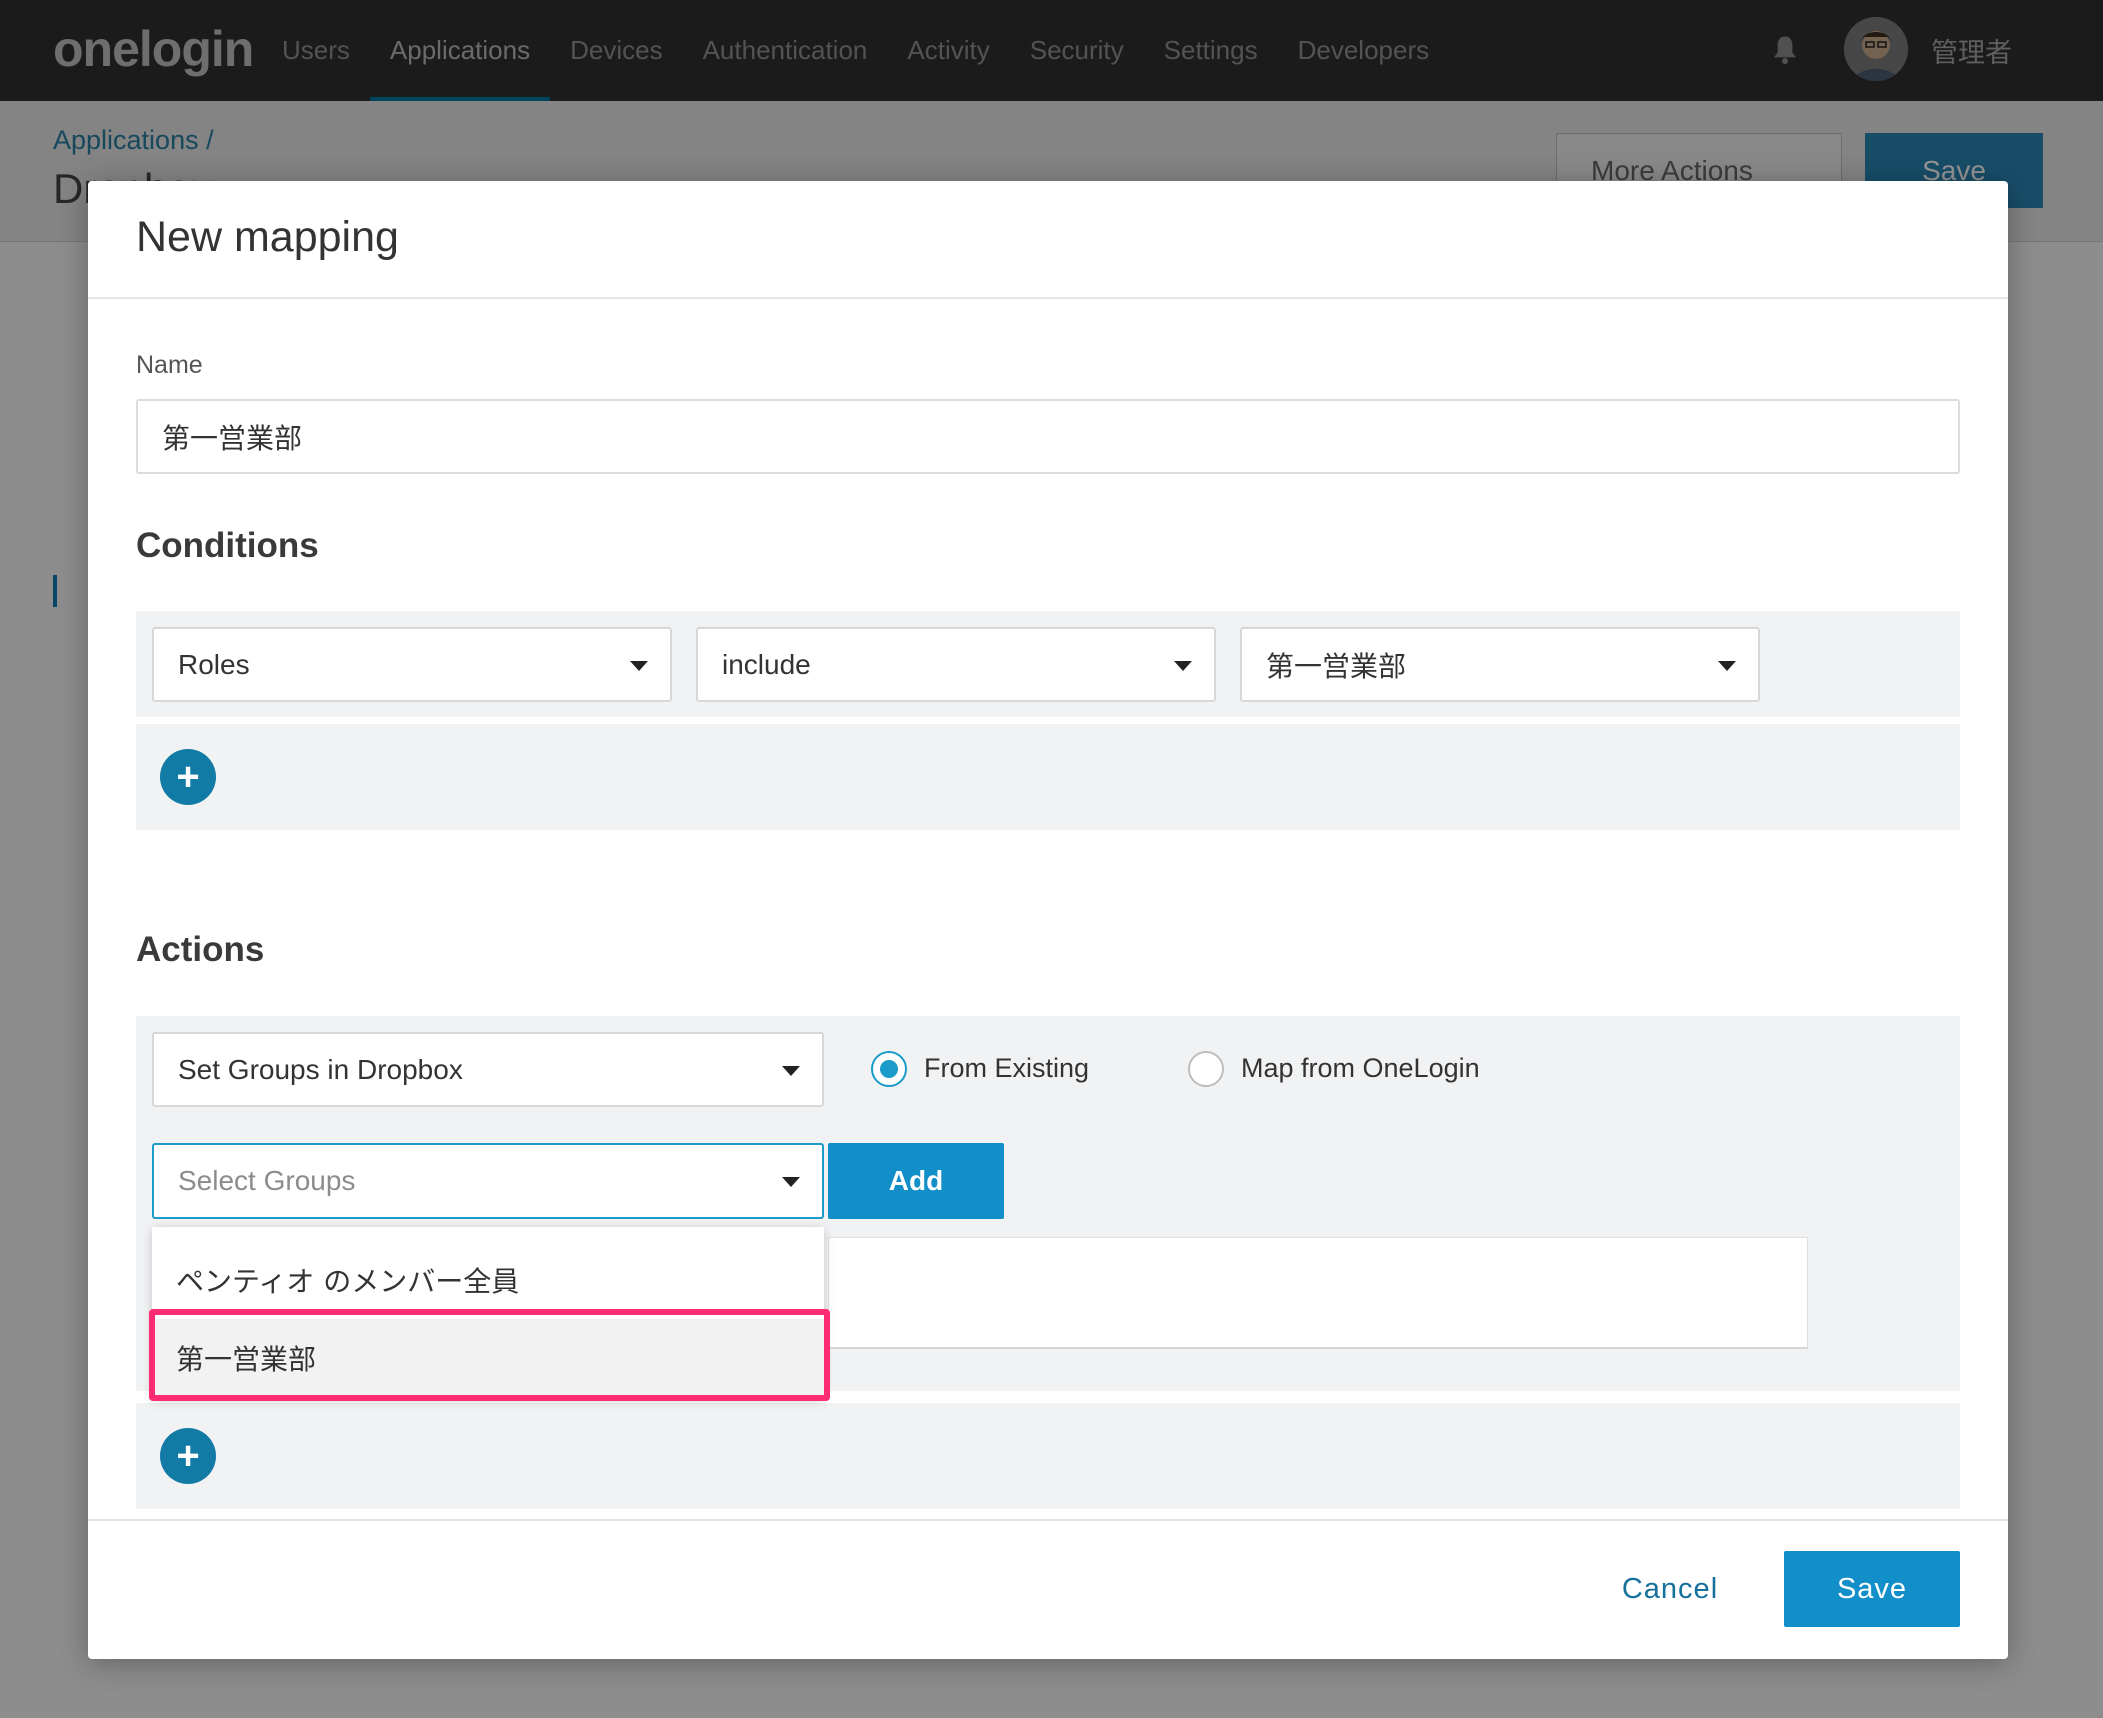 This screenshot has width=2103, height=1718. What do you see at coordinates (1206, 1069) in the screenshot?
I see `map-from-onelogin-radio` at bounding box center [1206, 1069].